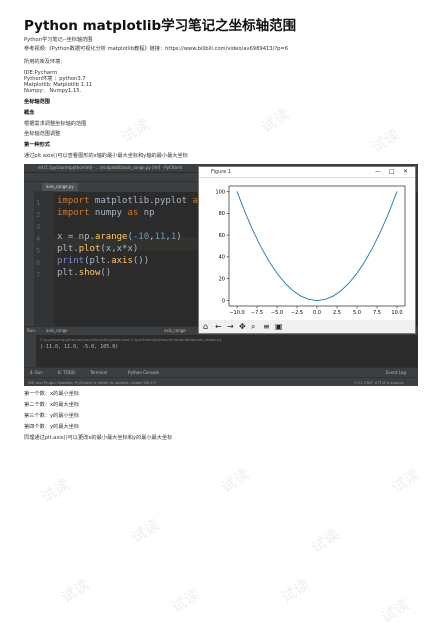 Image resolution: width=440 pixels, height=627 pixels. What do you see at coordinates (68, 249) in the screenshot?
I see `code-token: plt.` at bounding box center [68, 249].